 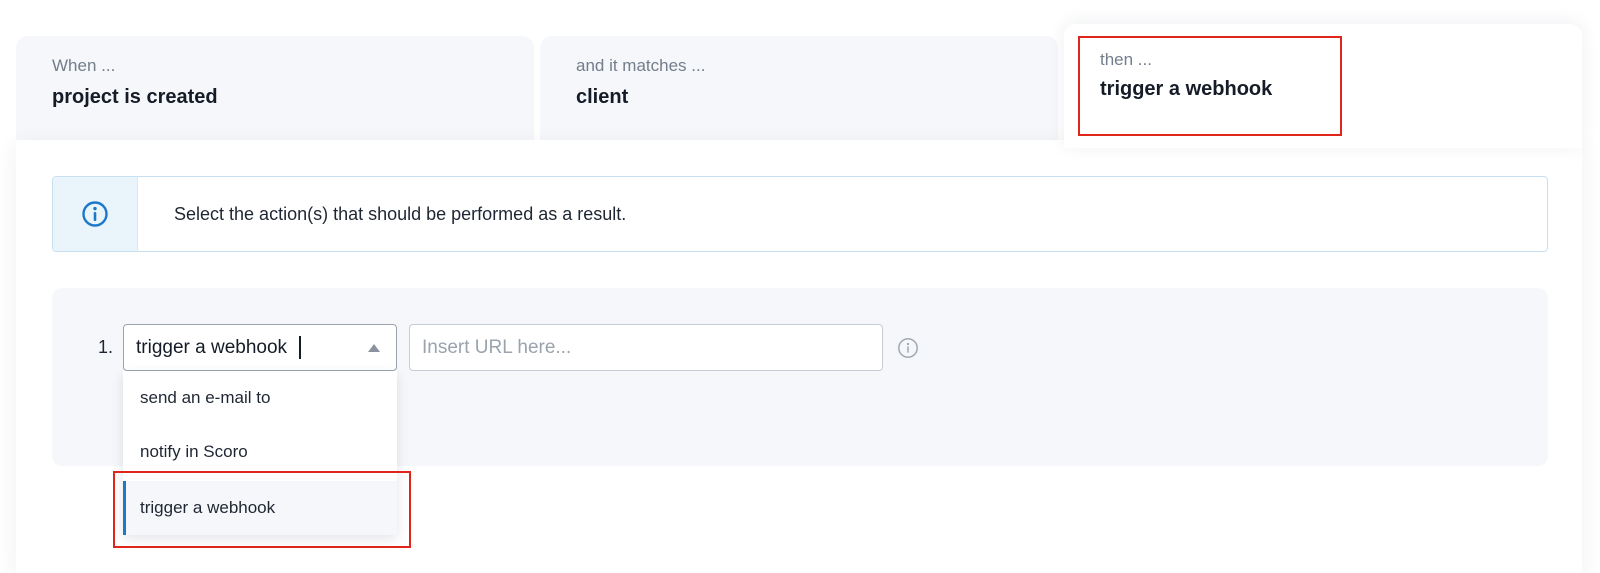 What do you see at coordinates (602, 97) in the screenshot?
I see `step-condition-value: client` at bounding box center [602, 97].